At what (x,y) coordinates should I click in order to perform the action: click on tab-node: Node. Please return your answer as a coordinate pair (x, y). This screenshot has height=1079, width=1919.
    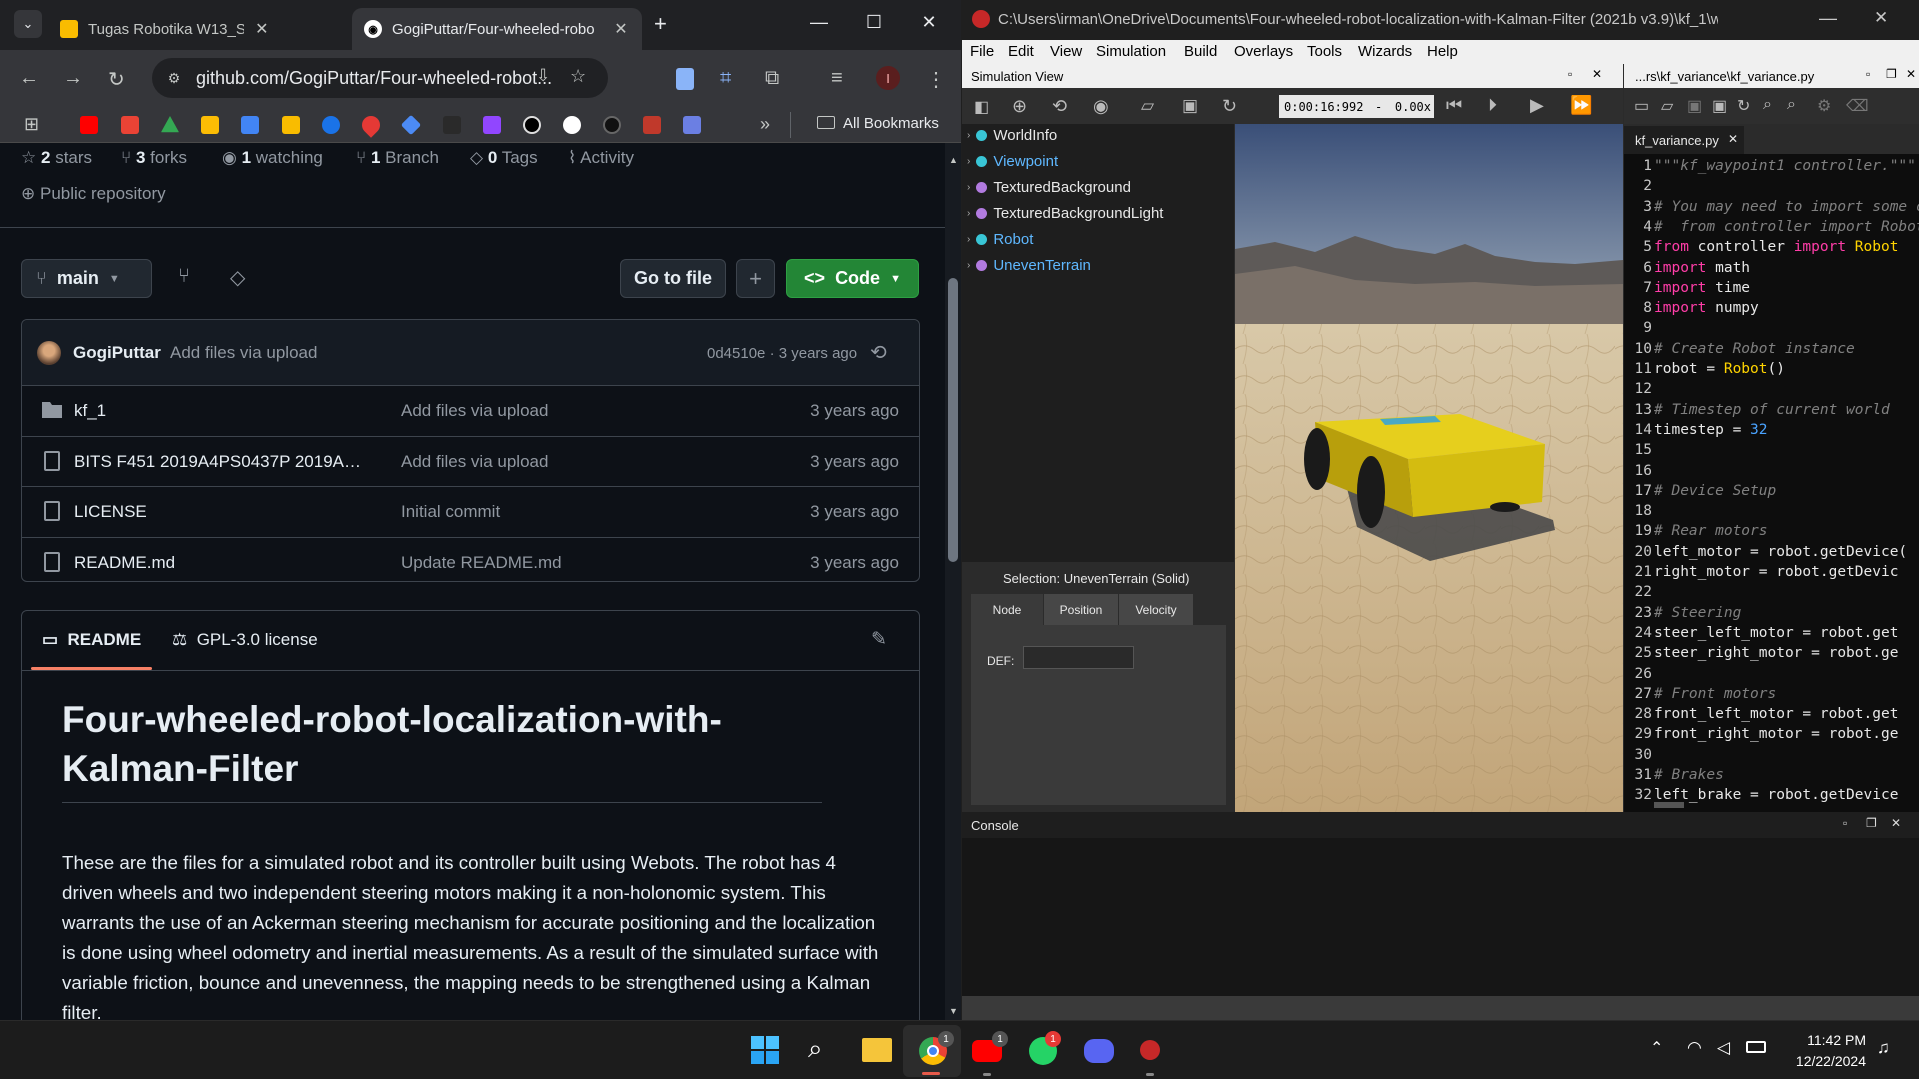
    Looking at the image, I should click on (1007, 609).